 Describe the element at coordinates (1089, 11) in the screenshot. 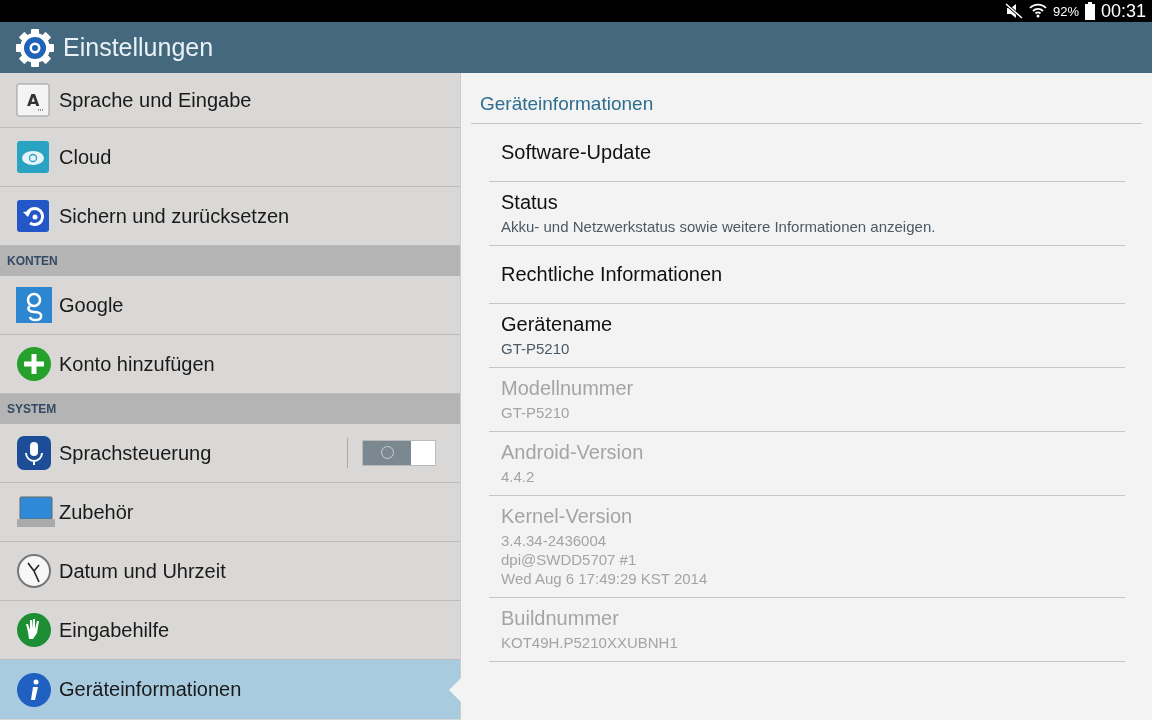

I see `battery-icon` at that location.